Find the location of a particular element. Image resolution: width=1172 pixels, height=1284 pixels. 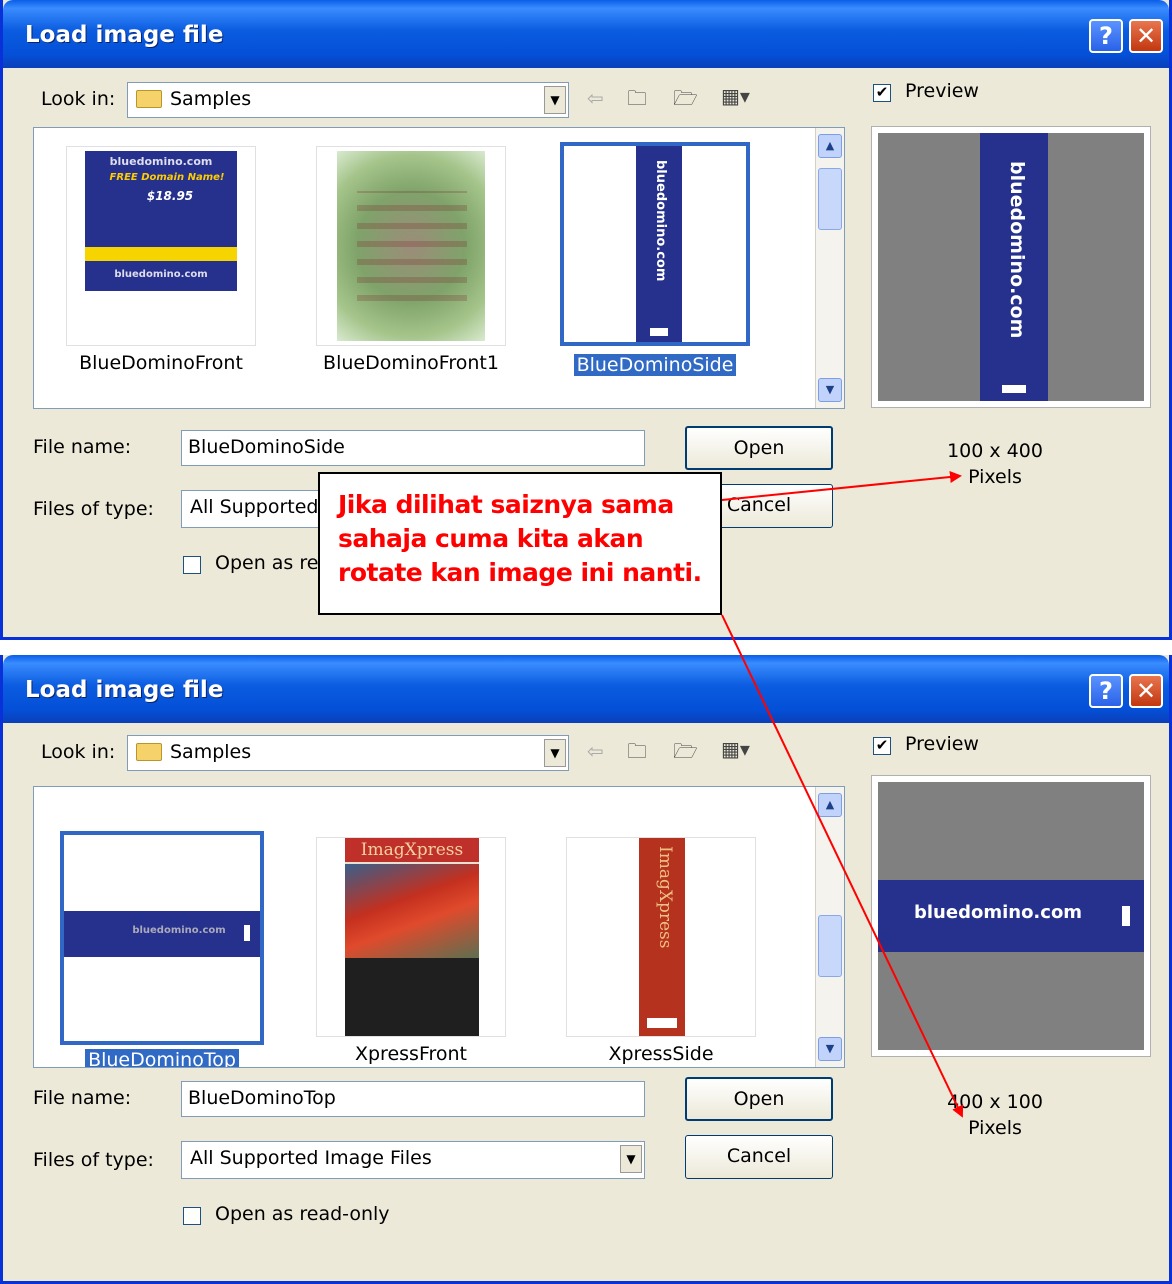

files-of-type-value: All Supported is located at coordinates (254, 507).